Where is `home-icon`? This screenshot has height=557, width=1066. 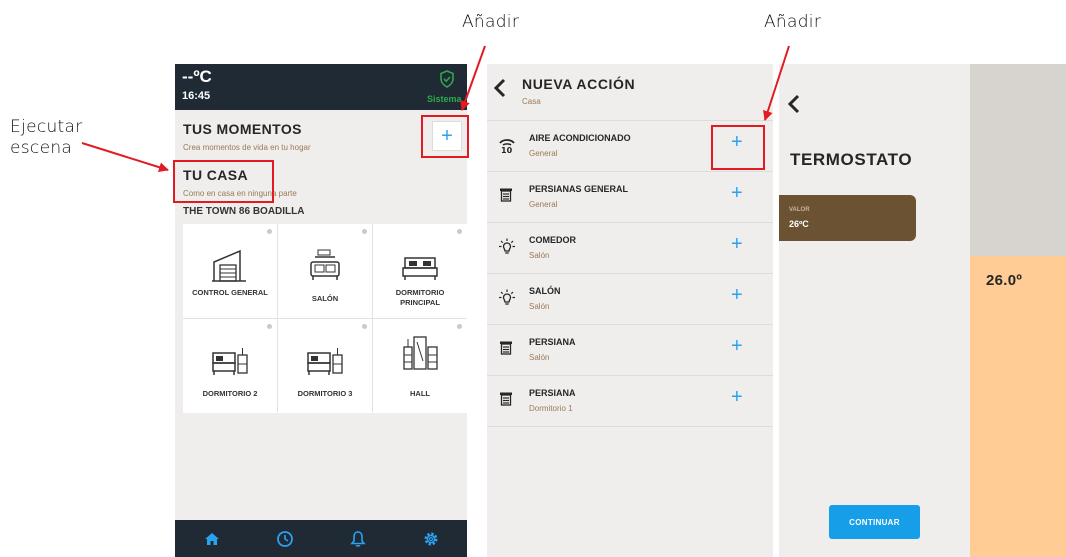 home-icon is located at coordinates (212, 539).